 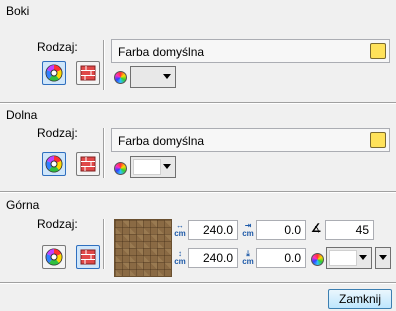 What do you see at coordinates (213, 258) in the screenshot?
I see `height-input: 240.0` at bounding box center [213, 258].